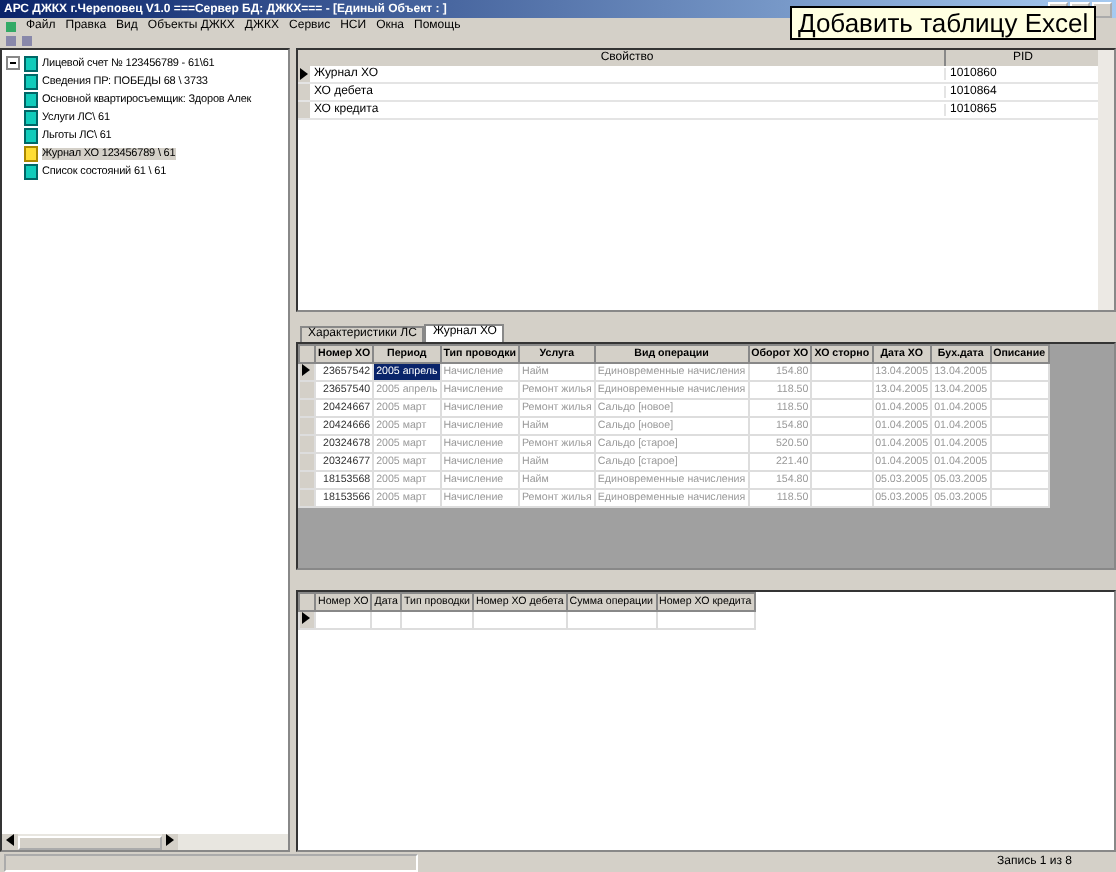 The height and width of the screenshot is (872, 1116). I want to click on app-icon, so click(11, 26).